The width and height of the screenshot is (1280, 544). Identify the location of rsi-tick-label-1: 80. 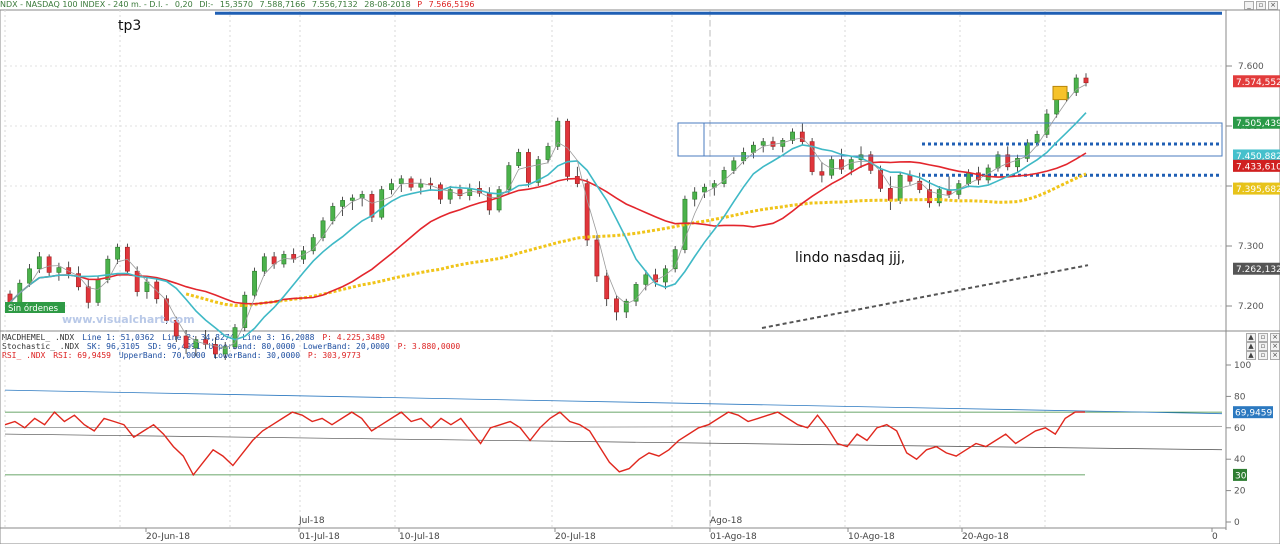
(1240, 397).